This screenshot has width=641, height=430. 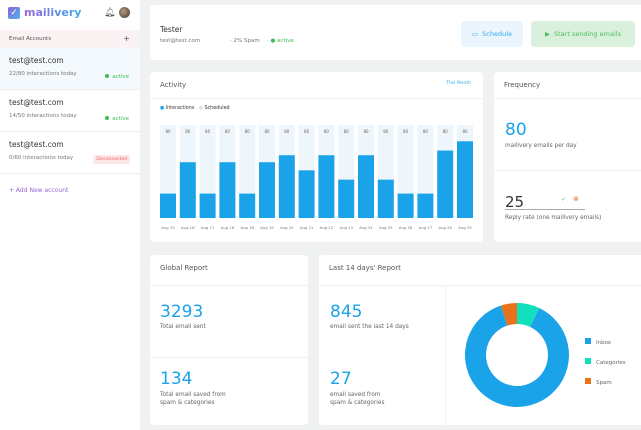 What do you see at coordinates (563, 199) in the screenshot?
I see `check-icon: ✓` at bounding box center [563, 199].